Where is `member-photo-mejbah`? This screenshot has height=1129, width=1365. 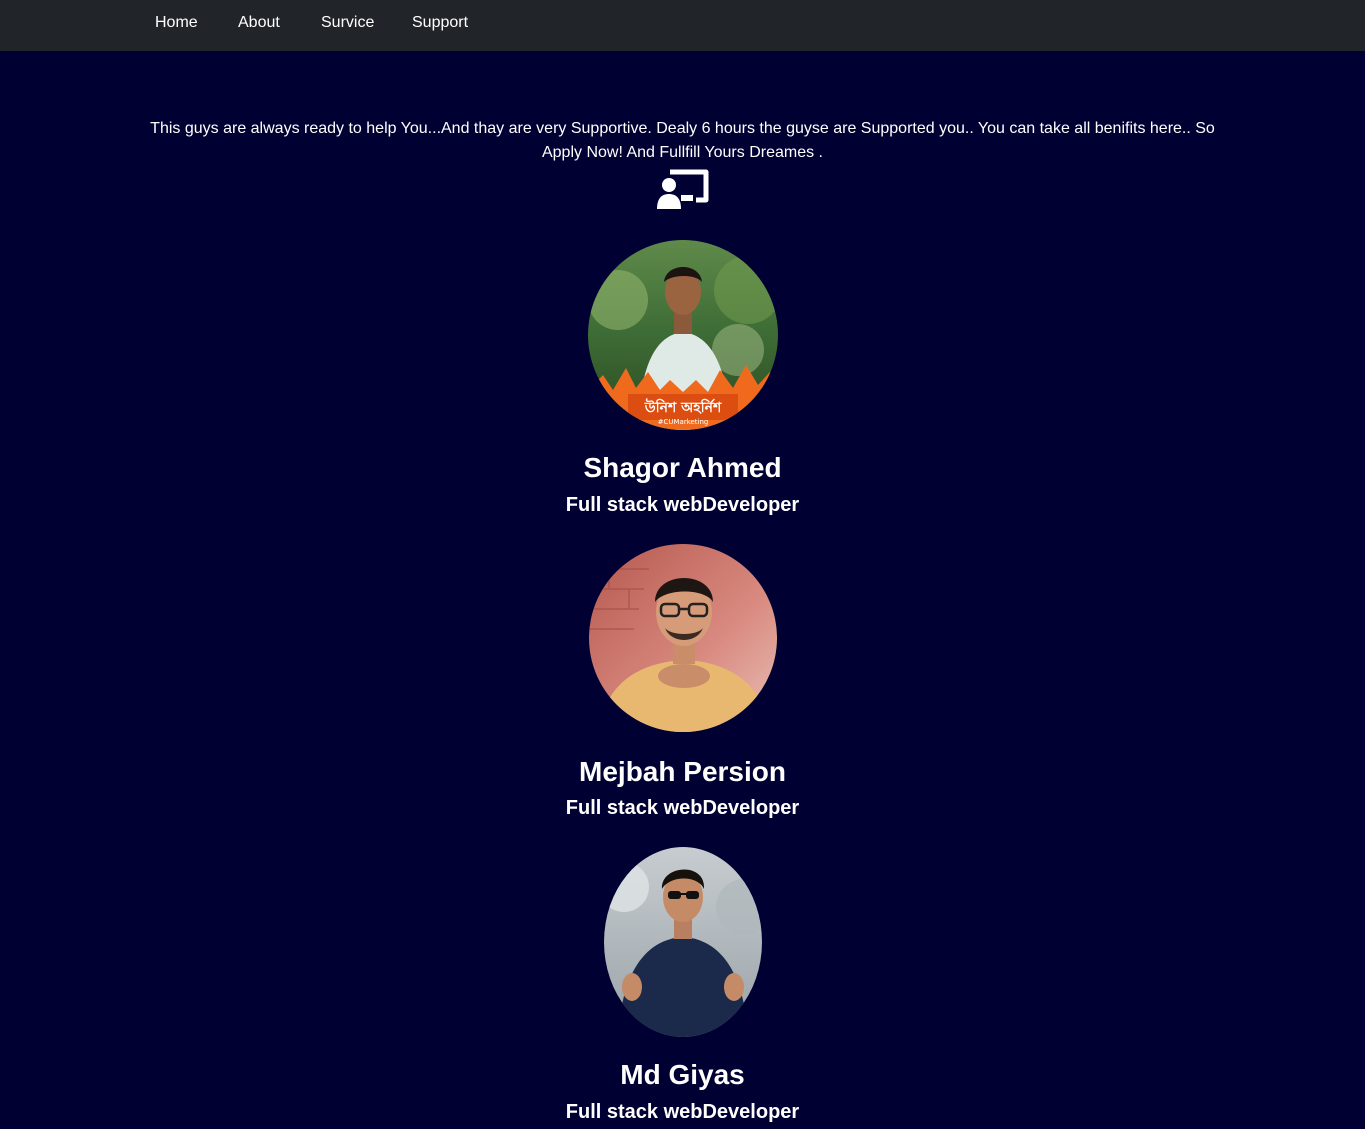 member-photo-mejbah is located at coordinates (683, 638).